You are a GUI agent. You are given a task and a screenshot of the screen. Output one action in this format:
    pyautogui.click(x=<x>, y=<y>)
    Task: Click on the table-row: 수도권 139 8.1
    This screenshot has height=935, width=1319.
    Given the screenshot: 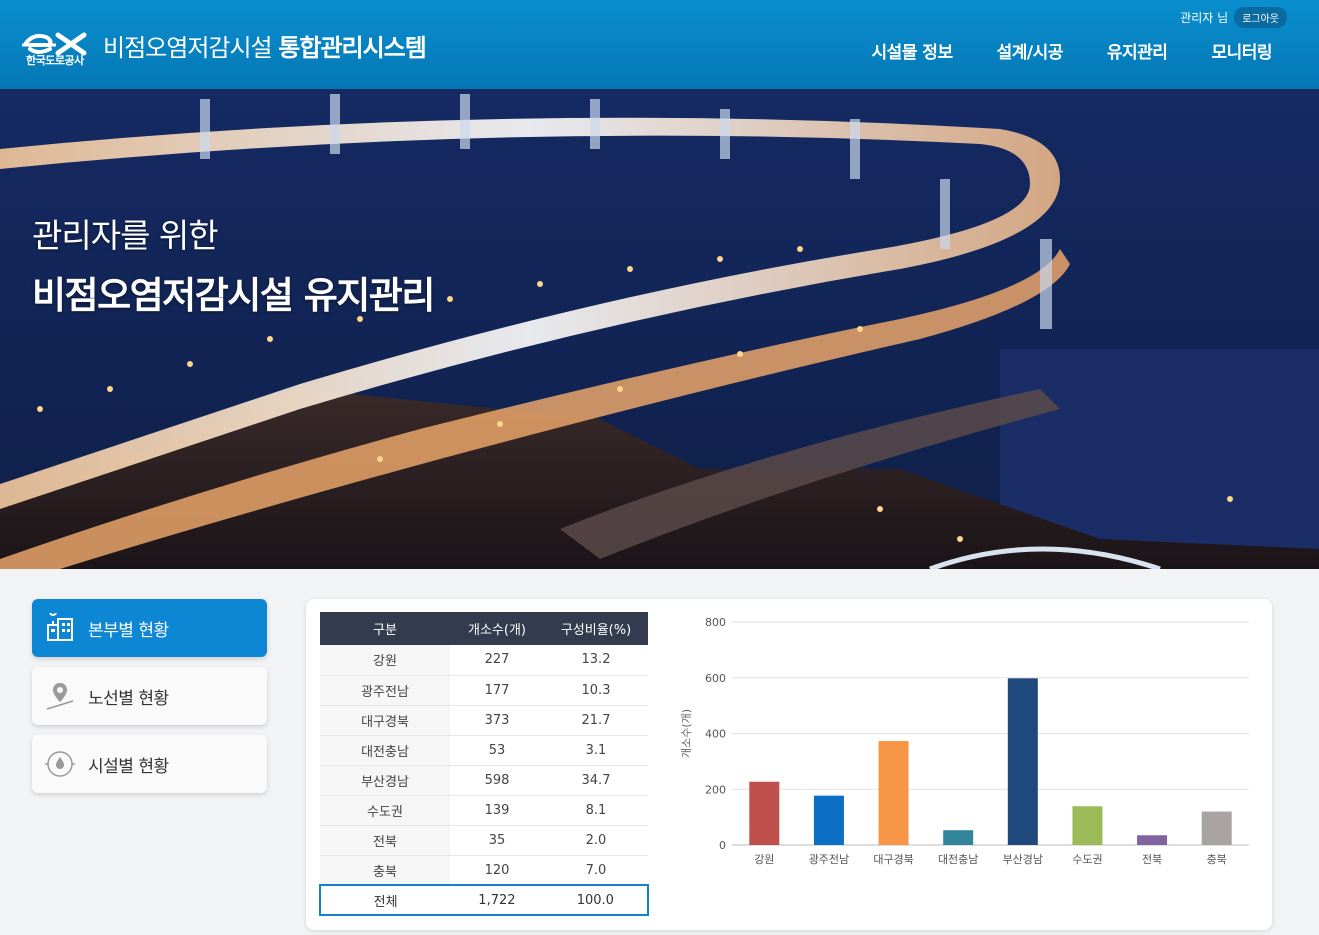 What is the action you would take?
    pyautogui.click(x=484, y=810)
    